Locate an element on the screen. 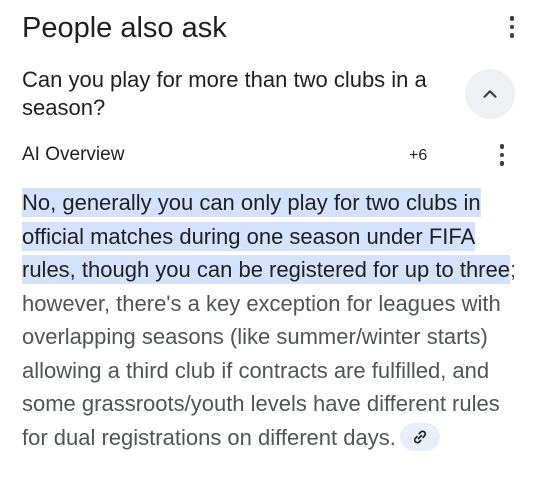 The image size is (538, 500). link-icon is located at coordinates (419, 437).